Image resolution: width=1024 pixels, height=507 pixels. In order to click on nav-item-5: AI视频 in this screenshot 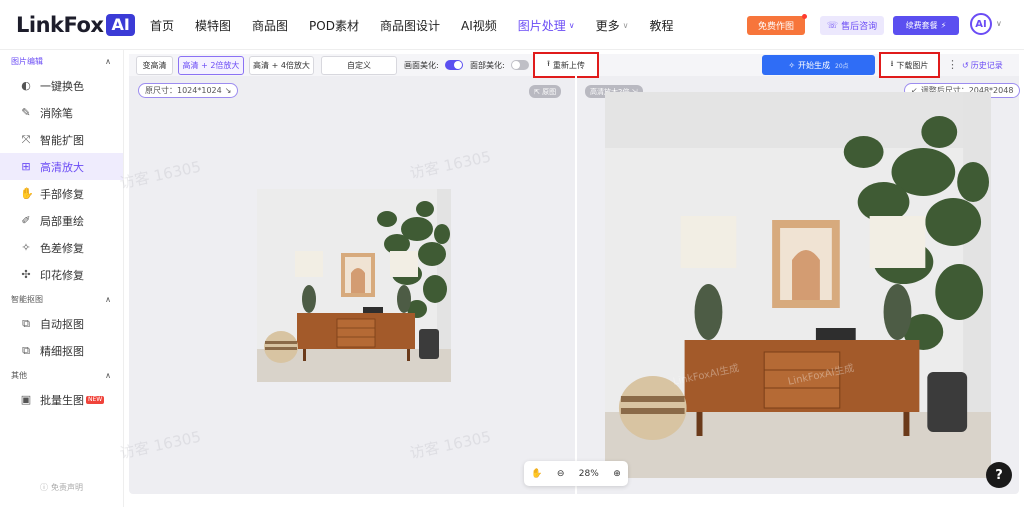, I will do `click(479, 25)`.